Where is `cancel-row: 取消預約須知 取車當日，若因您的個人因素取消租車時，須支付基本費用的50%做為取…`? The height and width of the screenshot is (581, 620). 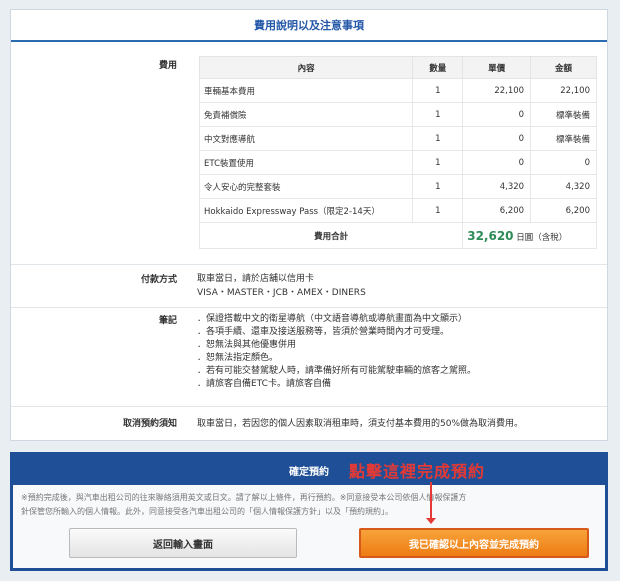
cancel-row: 取消預約須知 取車當日，若因您的個人因素取消租車時，須支付基本費用的50%做為取… is located at coordinates (309, 422).